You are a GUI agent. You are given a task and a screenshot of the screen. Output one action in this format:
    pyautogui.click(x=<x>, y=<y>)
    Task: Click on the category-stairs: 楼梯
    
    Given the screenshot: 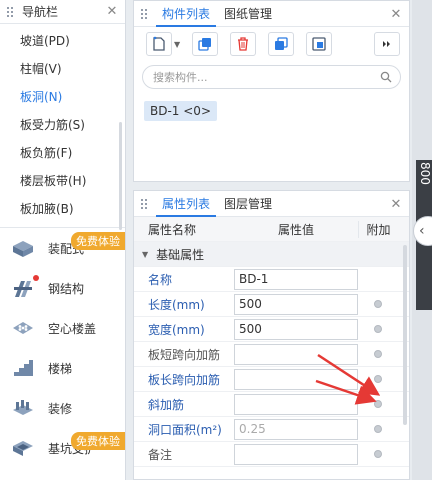 What is the action you would take?
    pyautogui.click(x=62, y=368)
    